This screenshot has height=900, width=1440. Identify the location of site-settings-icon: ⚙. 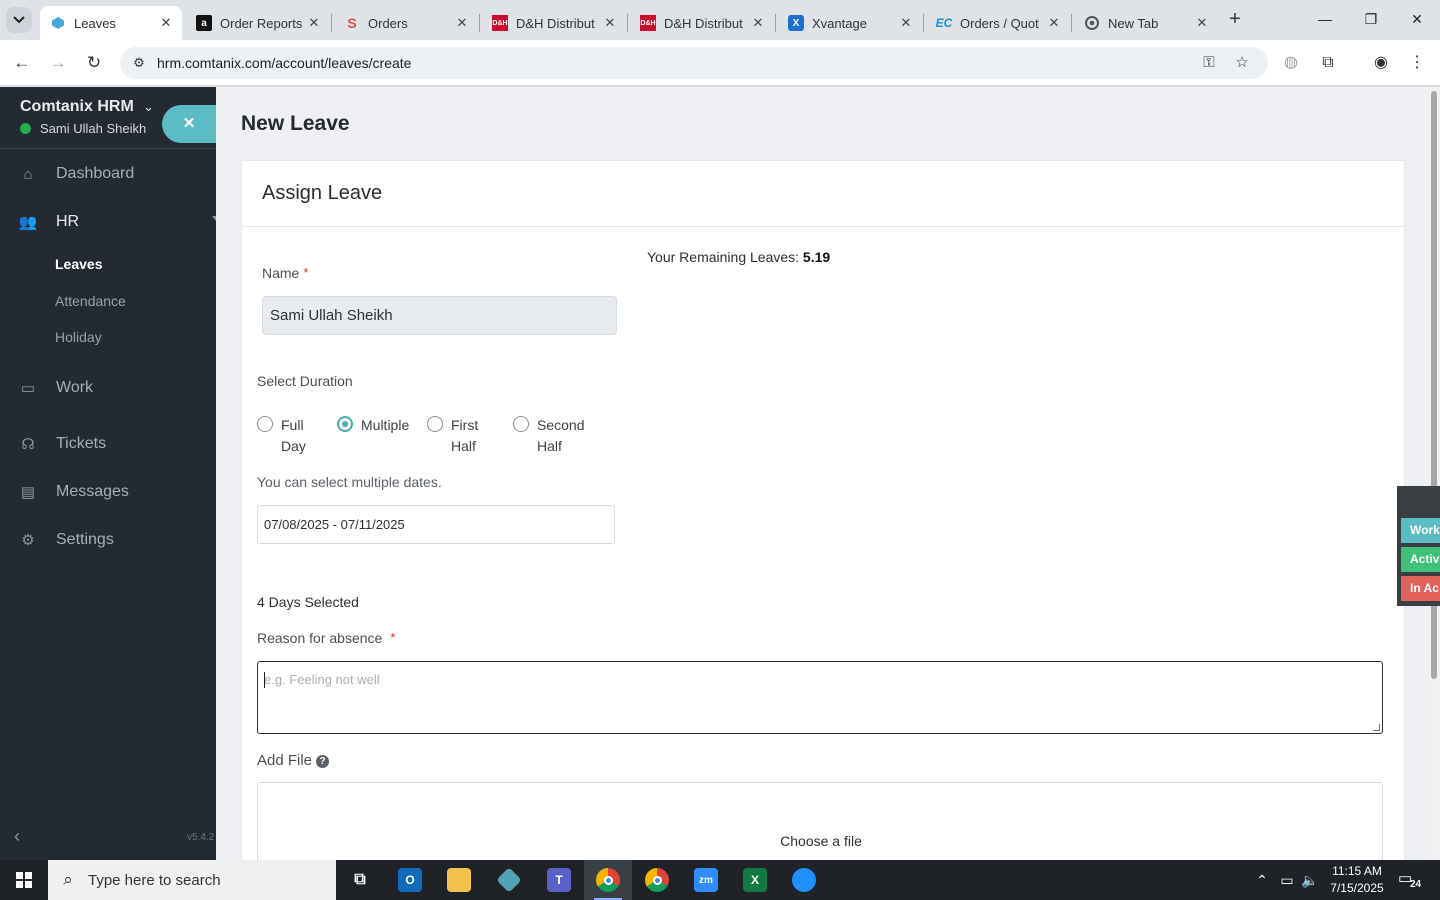
(139, 63).